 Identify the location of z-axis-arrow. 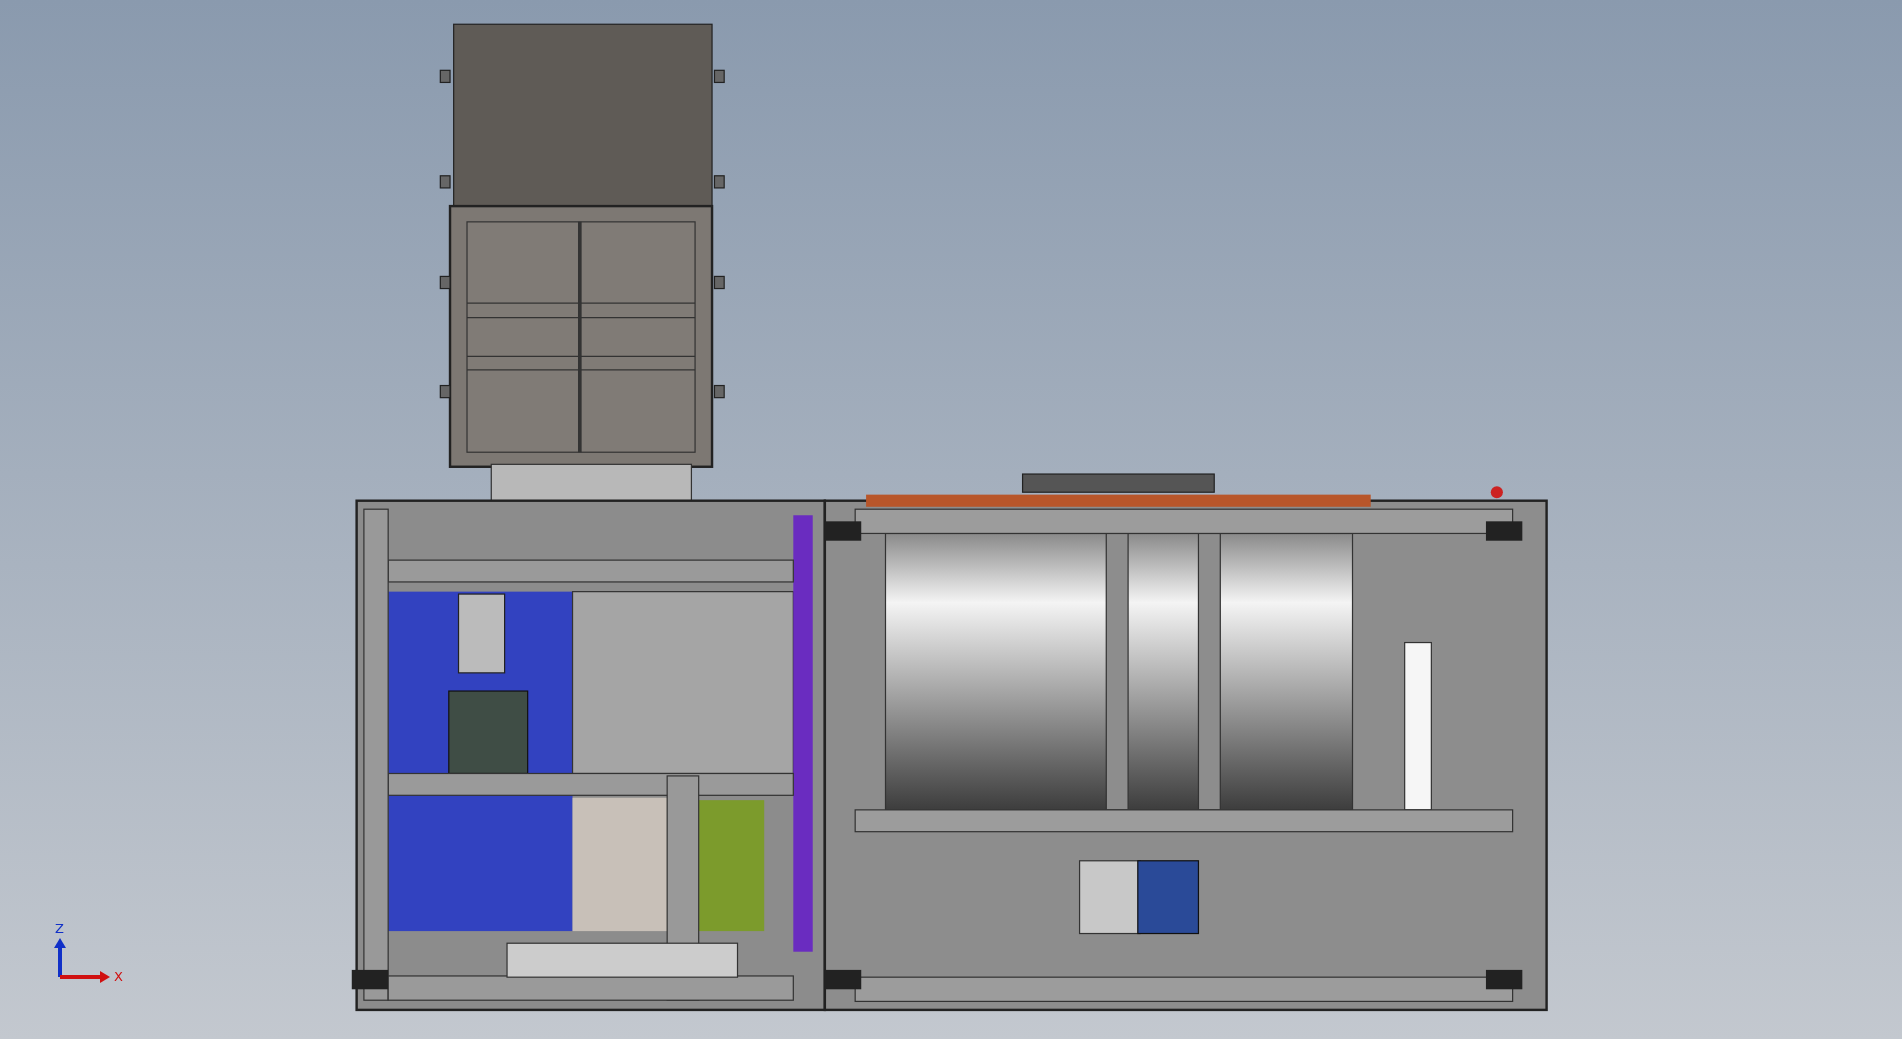
(60, 957).